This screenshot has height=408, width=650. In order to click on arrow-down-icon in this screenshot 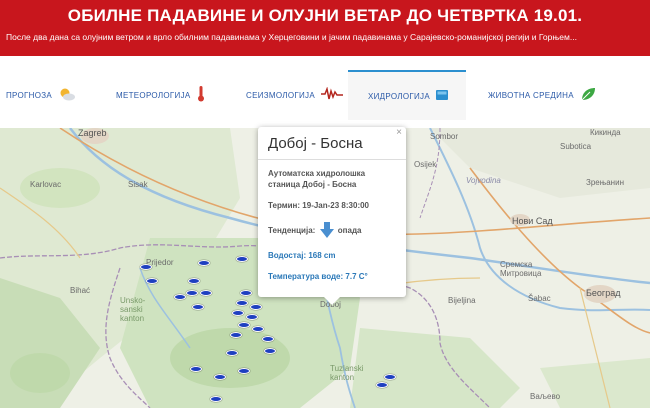, I will do `click(326, 231)`.